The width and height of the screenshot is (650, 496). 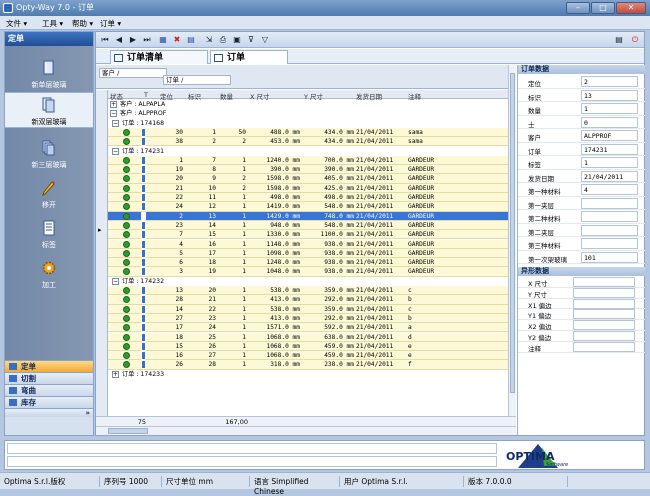 I want to click on expand-modules-button: », so click(x=49, y=412).